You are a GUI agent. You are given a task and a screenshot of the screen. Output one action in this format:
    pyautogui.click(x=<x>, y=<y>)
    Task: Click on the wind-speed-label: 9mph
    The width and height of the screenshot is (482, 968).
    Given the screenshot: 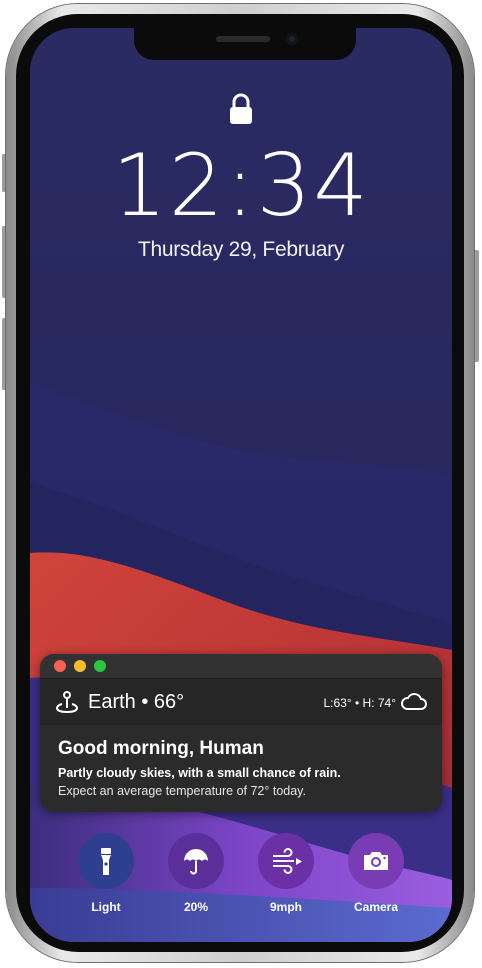 What is the action you would take?
    pyautogui.click(x=285, y=907)
    